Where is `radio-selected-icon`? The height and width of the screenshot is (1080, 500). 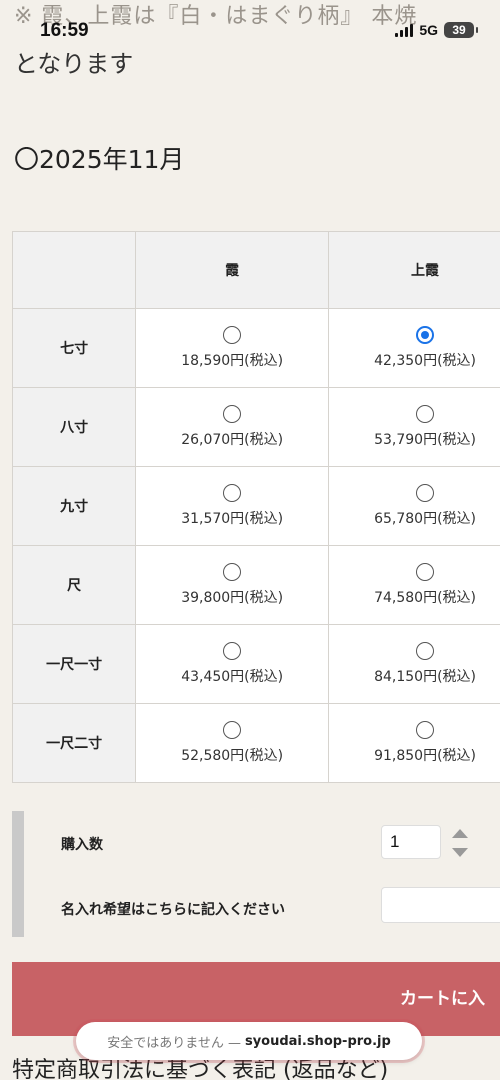
radio-selected-icon is located at coordinates (425, 335).